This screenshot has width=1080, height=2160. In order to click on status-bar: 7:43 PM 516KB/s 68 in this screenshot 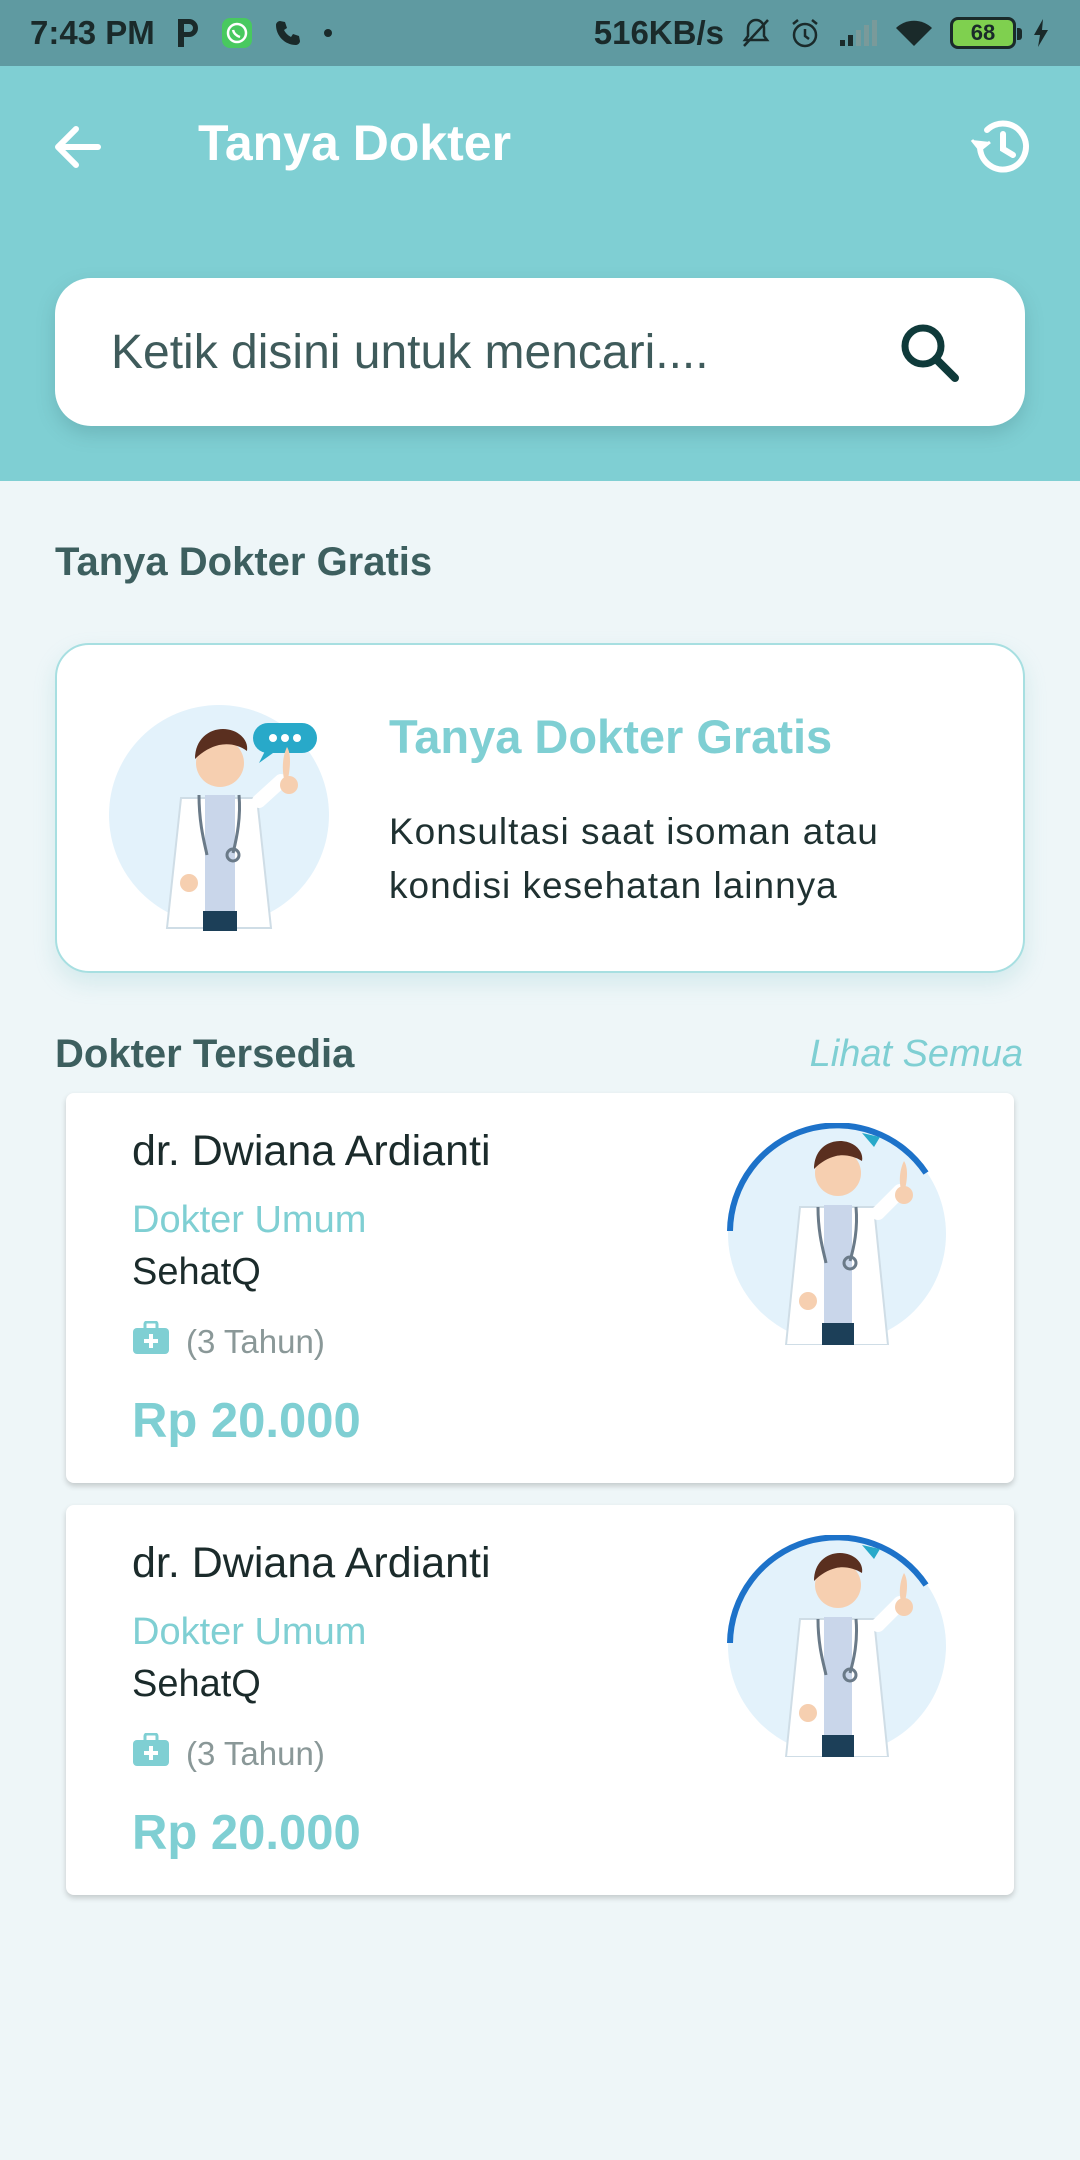, I will do `click(540, 33)`.